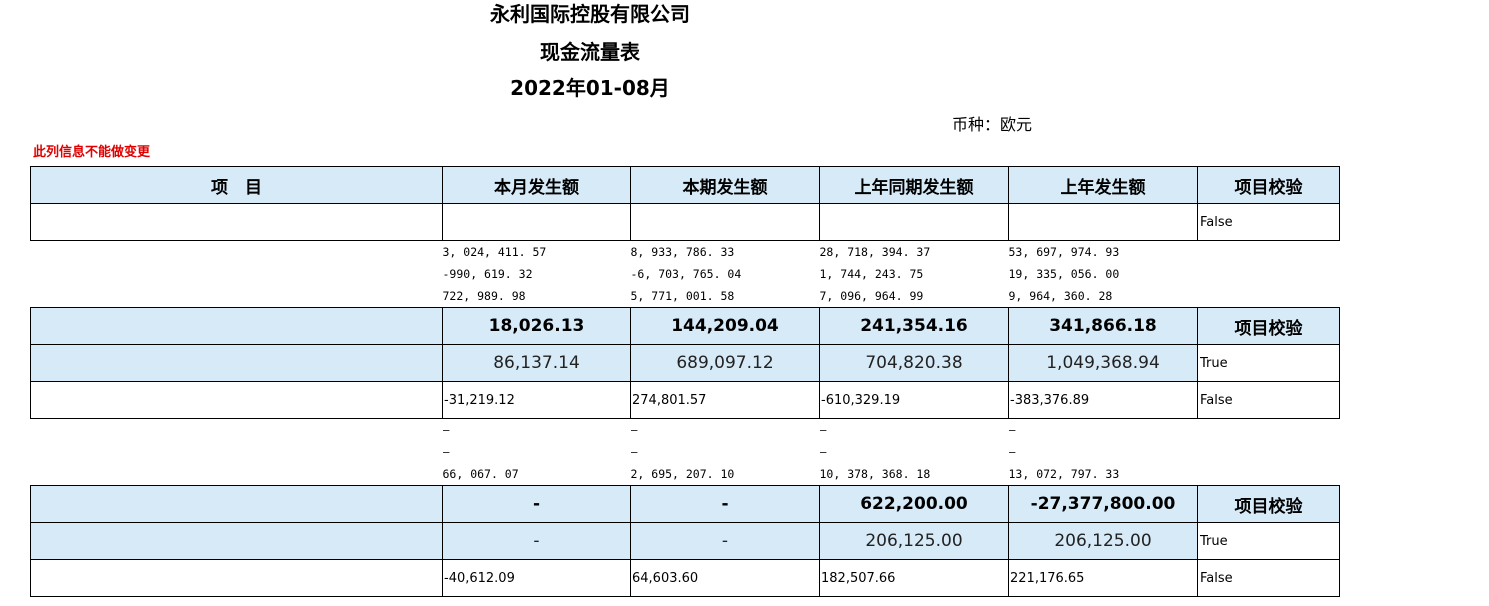 The width and height of the screenshot is (1489, 606). What do you see at coordinates (1064, 274) in the screenshot?
I see `detail-value: 19, 335, 056. 00` at bounding box center [1064, 274].